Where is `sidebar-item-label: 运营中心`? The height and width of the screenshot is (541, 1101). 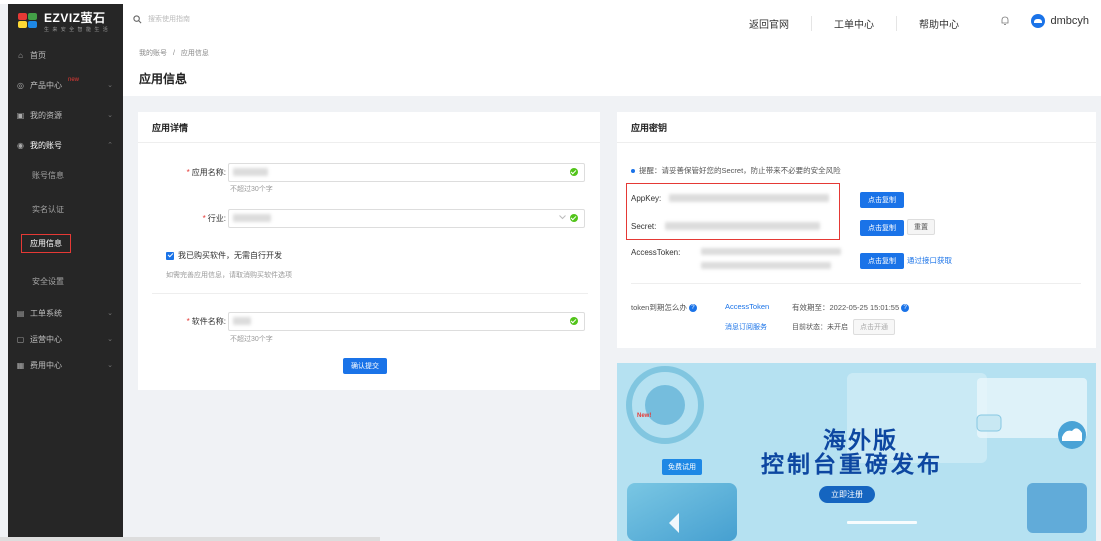 sidebar-item-label: 运营中心 is located at coordinates (46, 339).